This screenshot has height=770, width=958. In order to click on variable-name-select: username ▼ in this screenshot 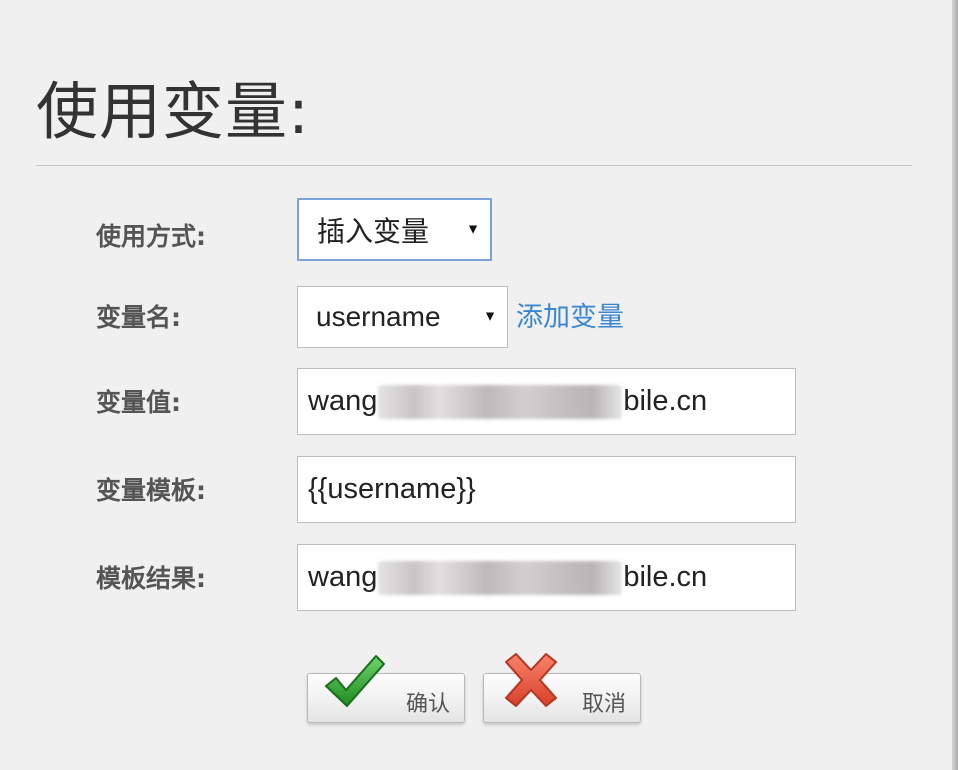, I will do `click(402, 317)`.